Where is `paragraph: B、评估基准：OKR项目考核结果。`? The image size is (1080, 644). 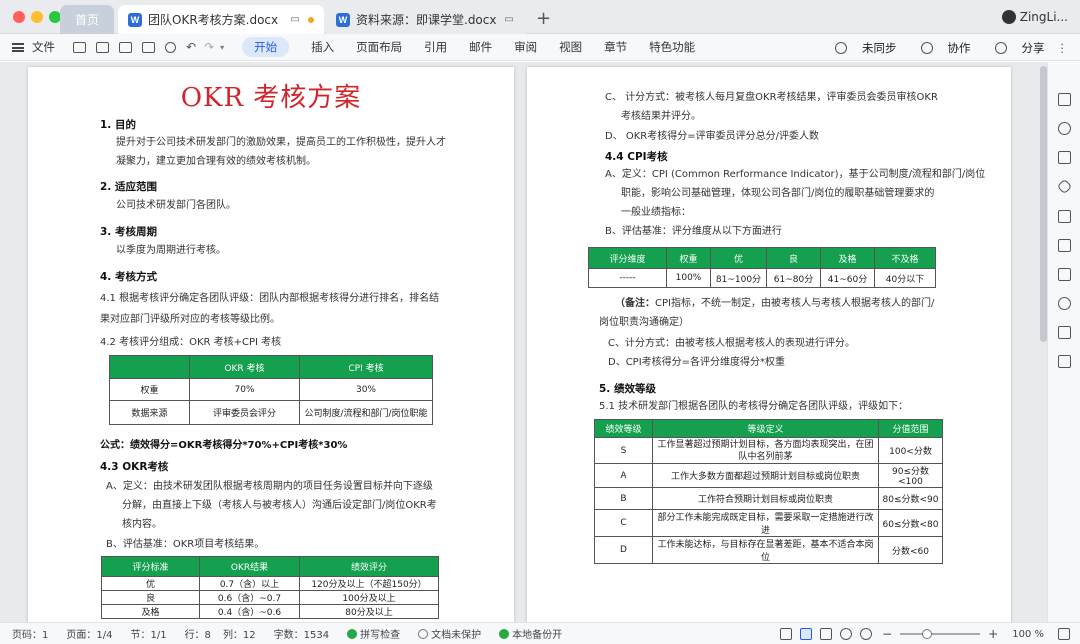 paragraph: B、评估基准：OKR项目考核结果。 is located at coordinates (185, 544).